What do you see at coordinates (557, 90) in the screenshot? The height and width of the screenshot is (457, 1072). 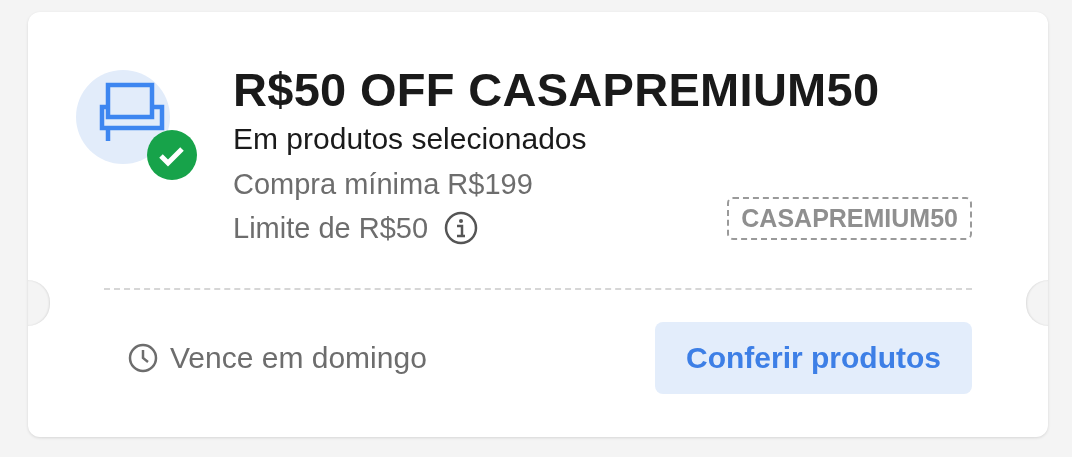 I see `coupon-title: R$50 OFF CASAPREMIUM50` at bounding box center [557, 90].